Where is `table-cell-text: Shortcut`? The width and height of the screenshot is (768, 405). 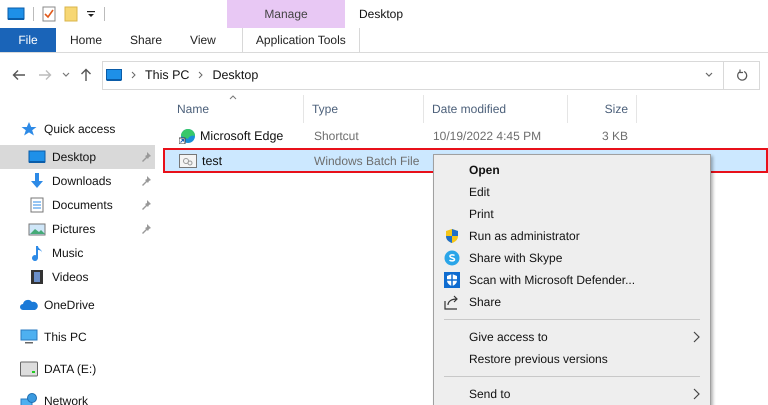 table-cell-text: Shortcut is located at coordinates (336, 136).